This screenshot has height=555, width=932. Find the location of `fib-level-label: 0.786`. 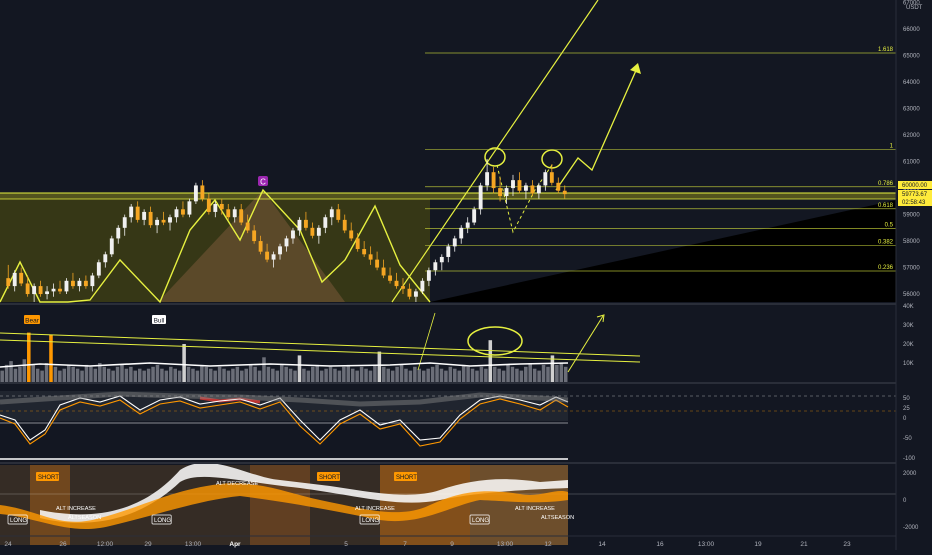

fib-level-label: 0.786 is located at coordinates (886, 184).